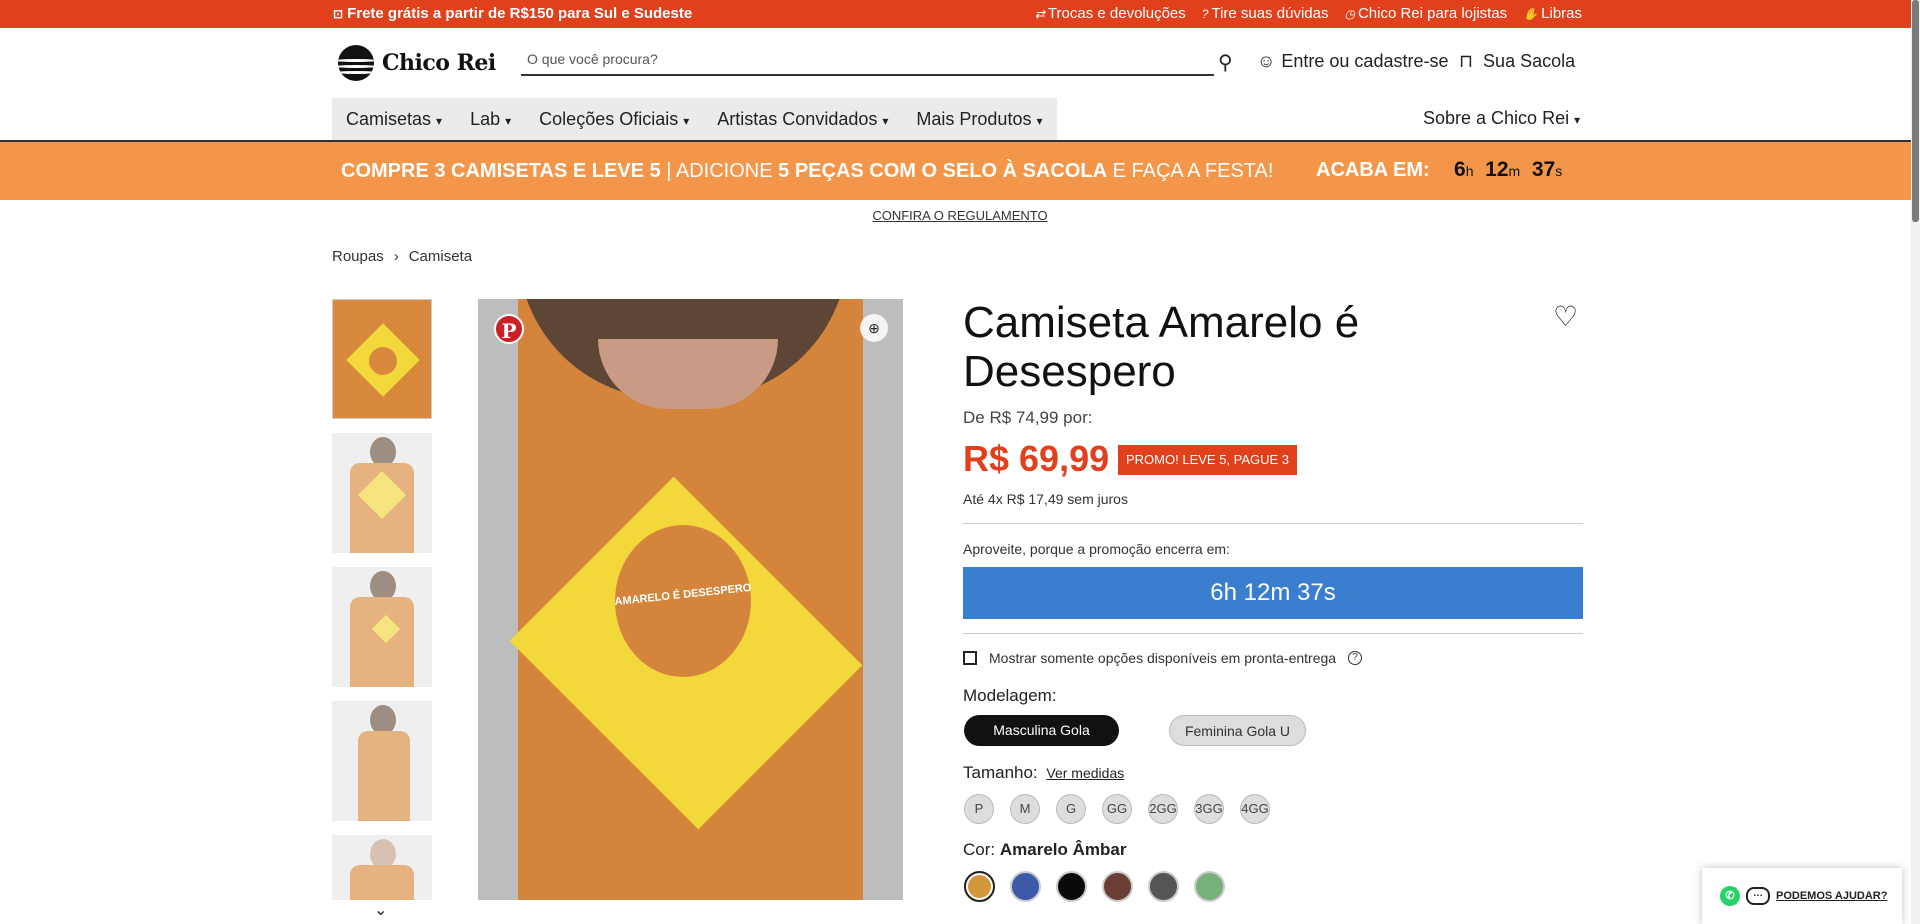  Describe the element at coordinates (1161, 347) in the screenshot. I see `product-title: Camiseta Amarelo é Desespero` at that location.